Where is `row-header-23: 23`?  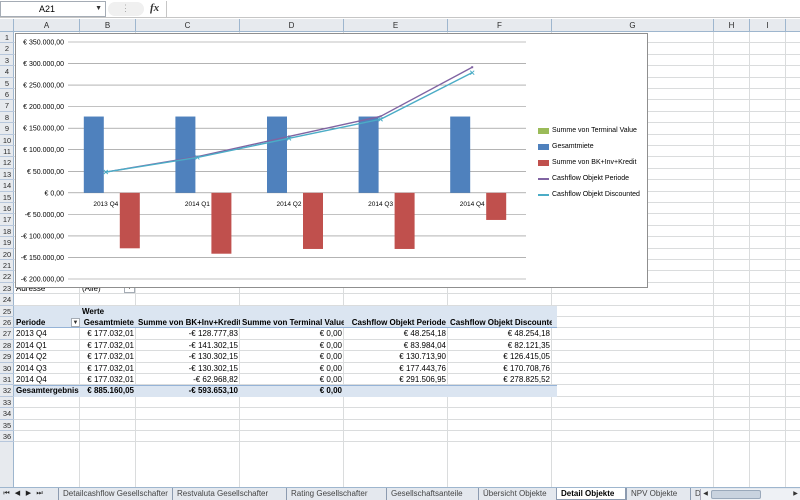 row-header-23: 23 is located at coordinates (7, 288).